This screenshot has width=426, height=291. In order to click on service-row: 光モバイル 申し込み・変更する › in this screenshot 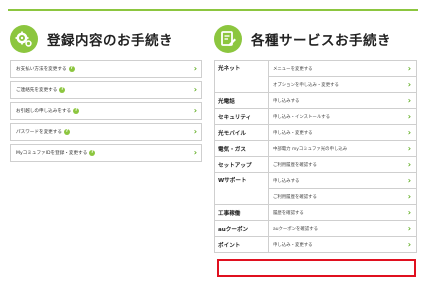, I will do `click(315, 132)`.